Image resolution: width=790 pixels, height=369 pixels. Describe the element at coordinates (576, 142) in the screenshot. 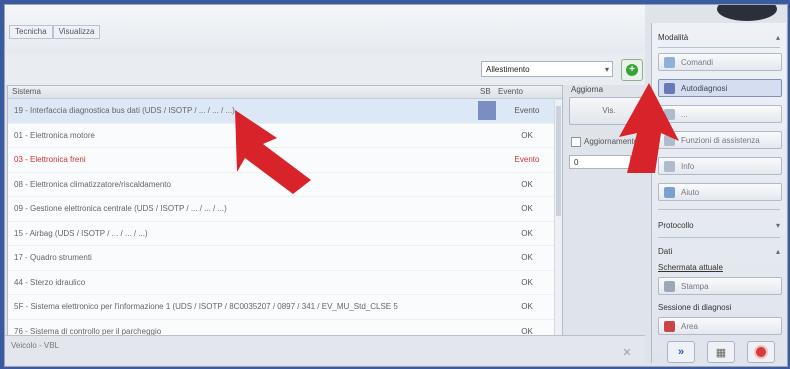

I see `checkbox-box` at that location.